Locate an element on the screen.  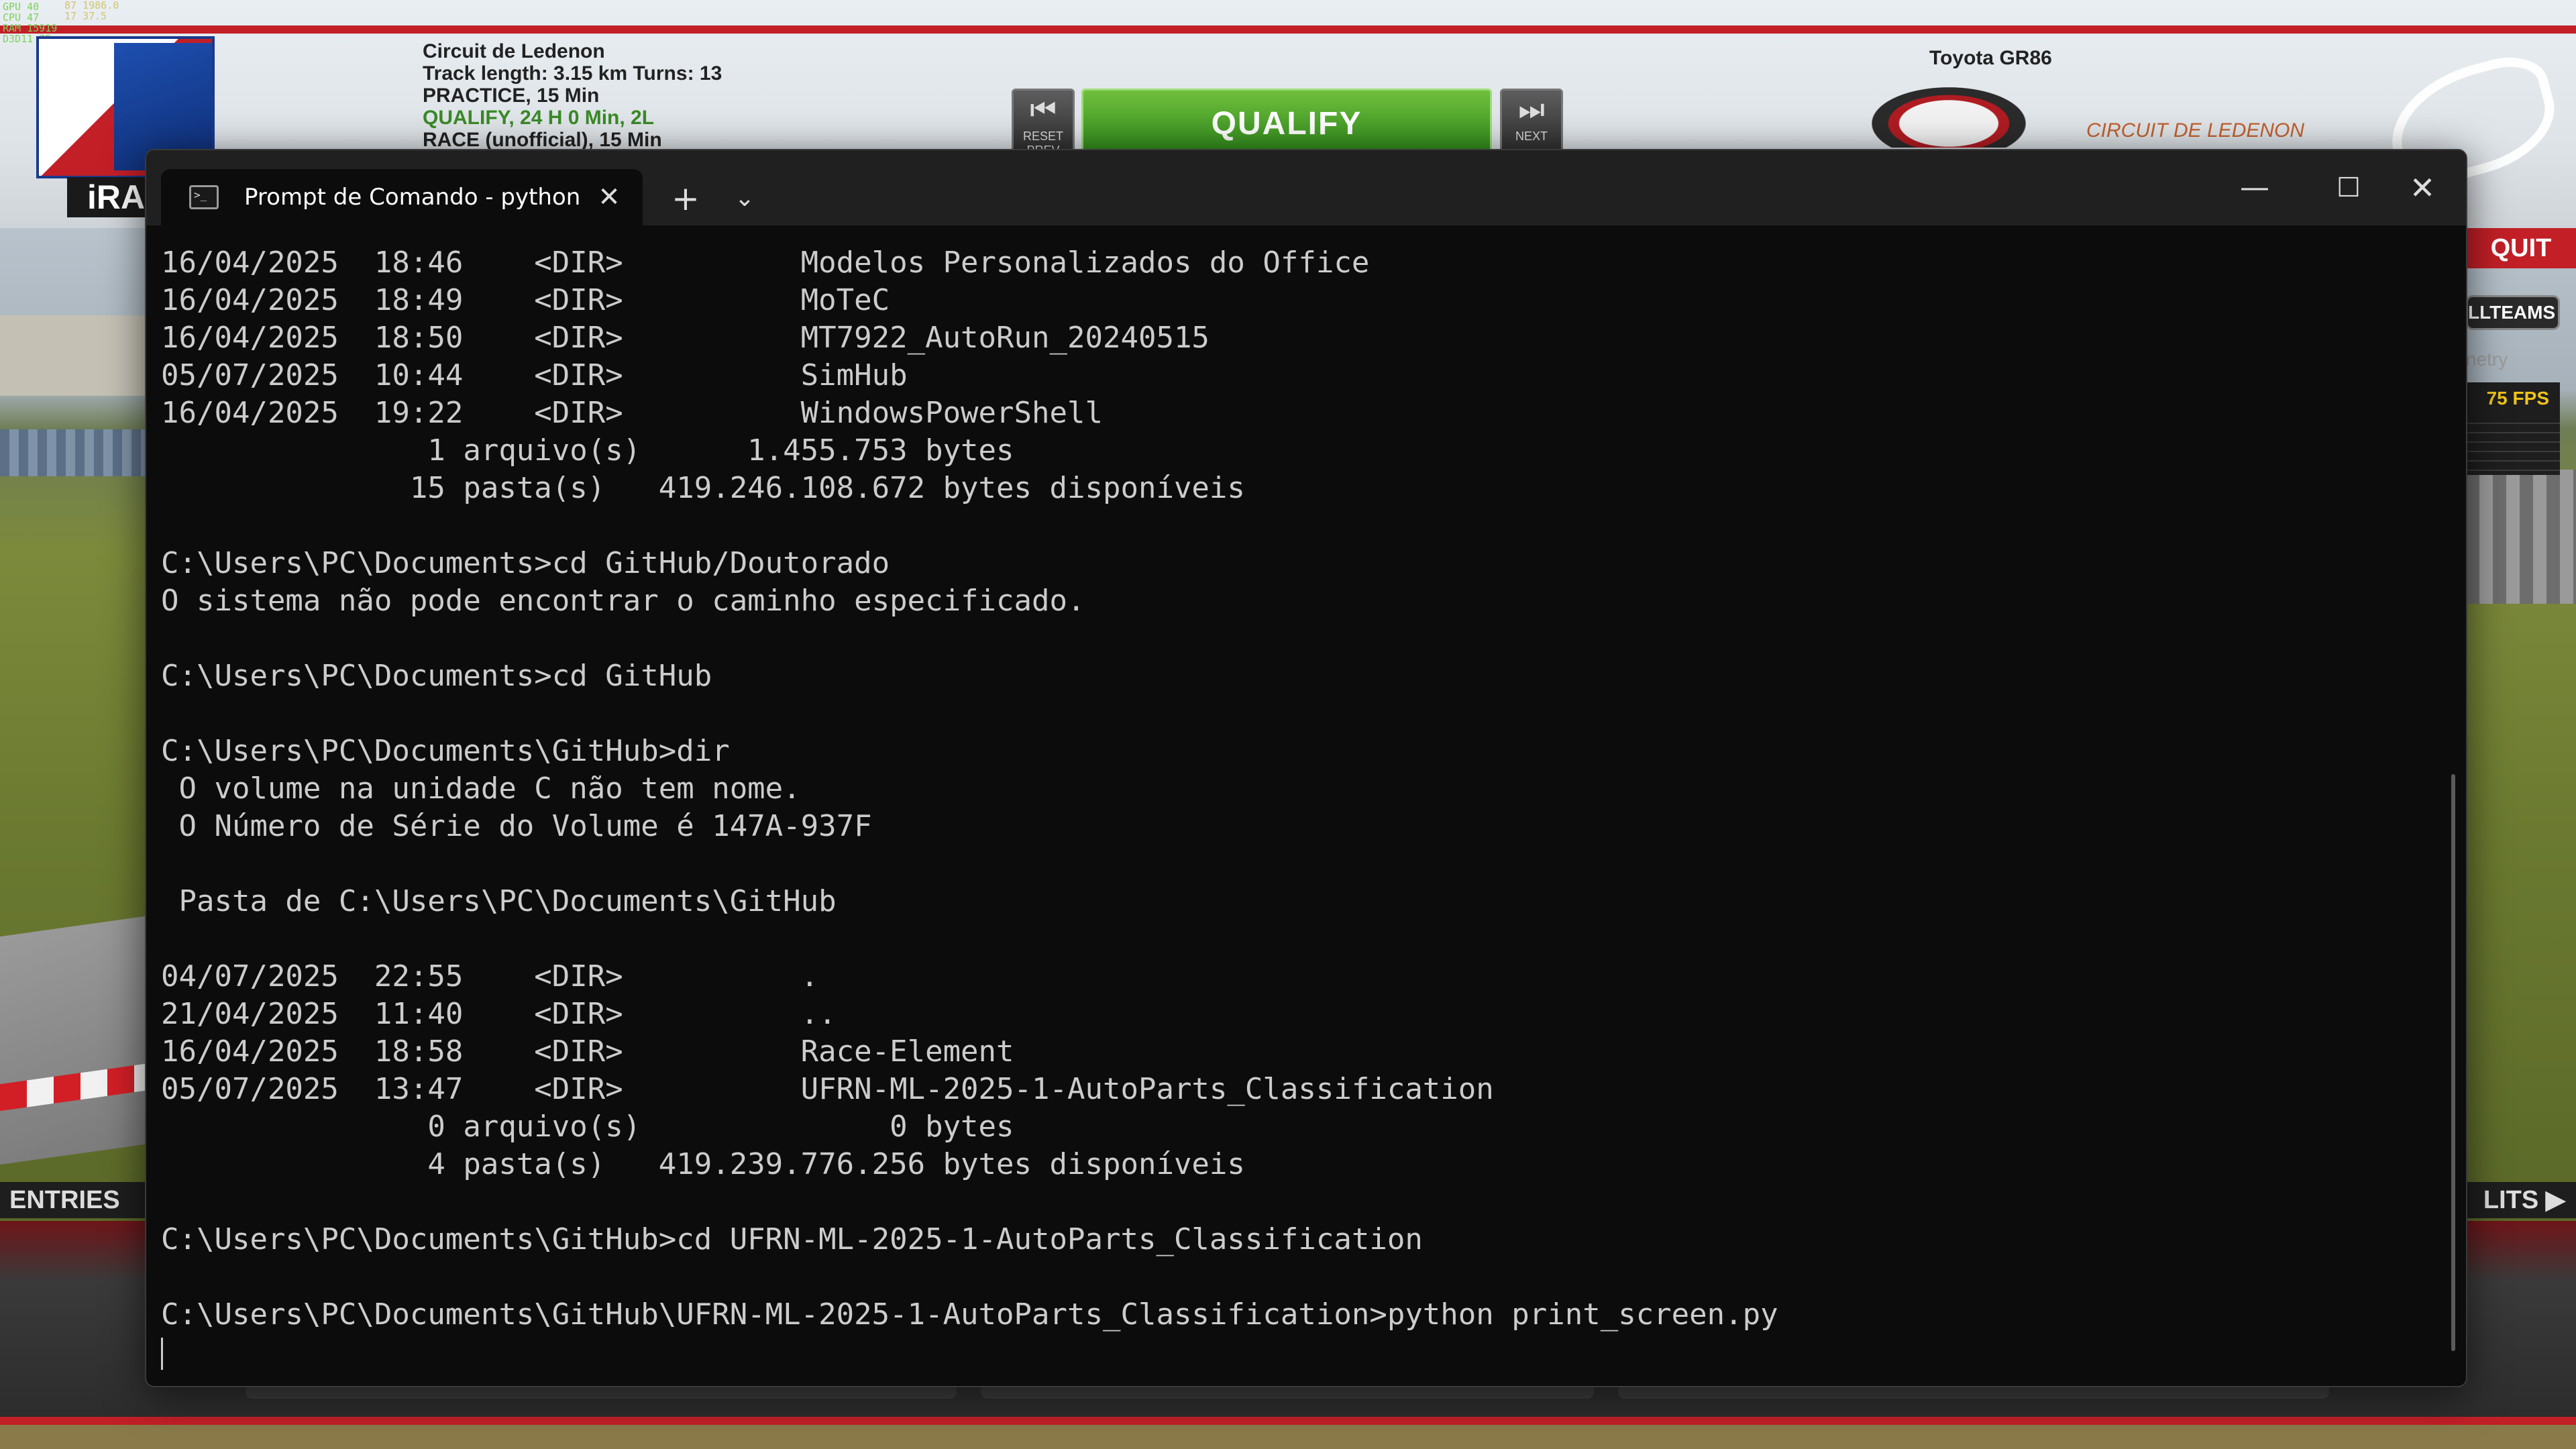
chevron-down-icon: ⌄ is located at coordinates (744, 198).